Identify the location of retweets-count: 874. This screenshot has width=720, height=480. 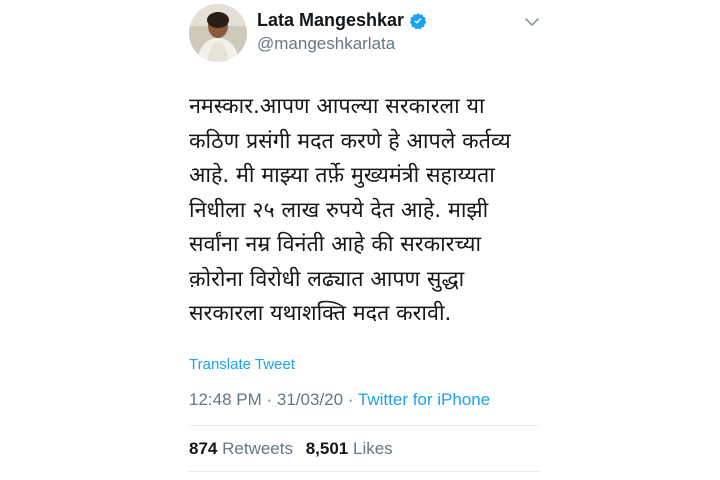
(203, 448).